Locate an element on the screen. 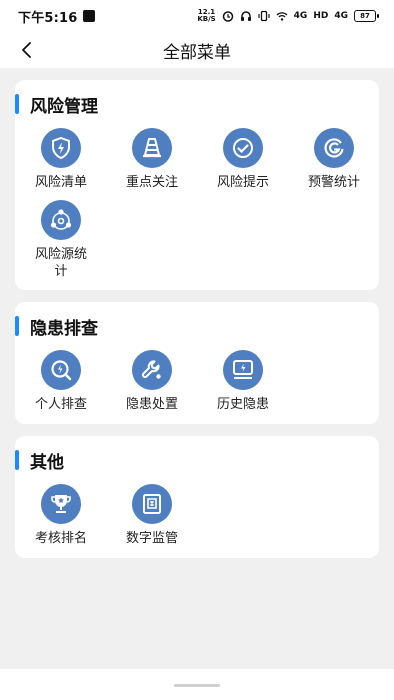 The image size is (394, 700). menu-item-personal-inspection: 个人排查 is located at coordinates (61, 381).